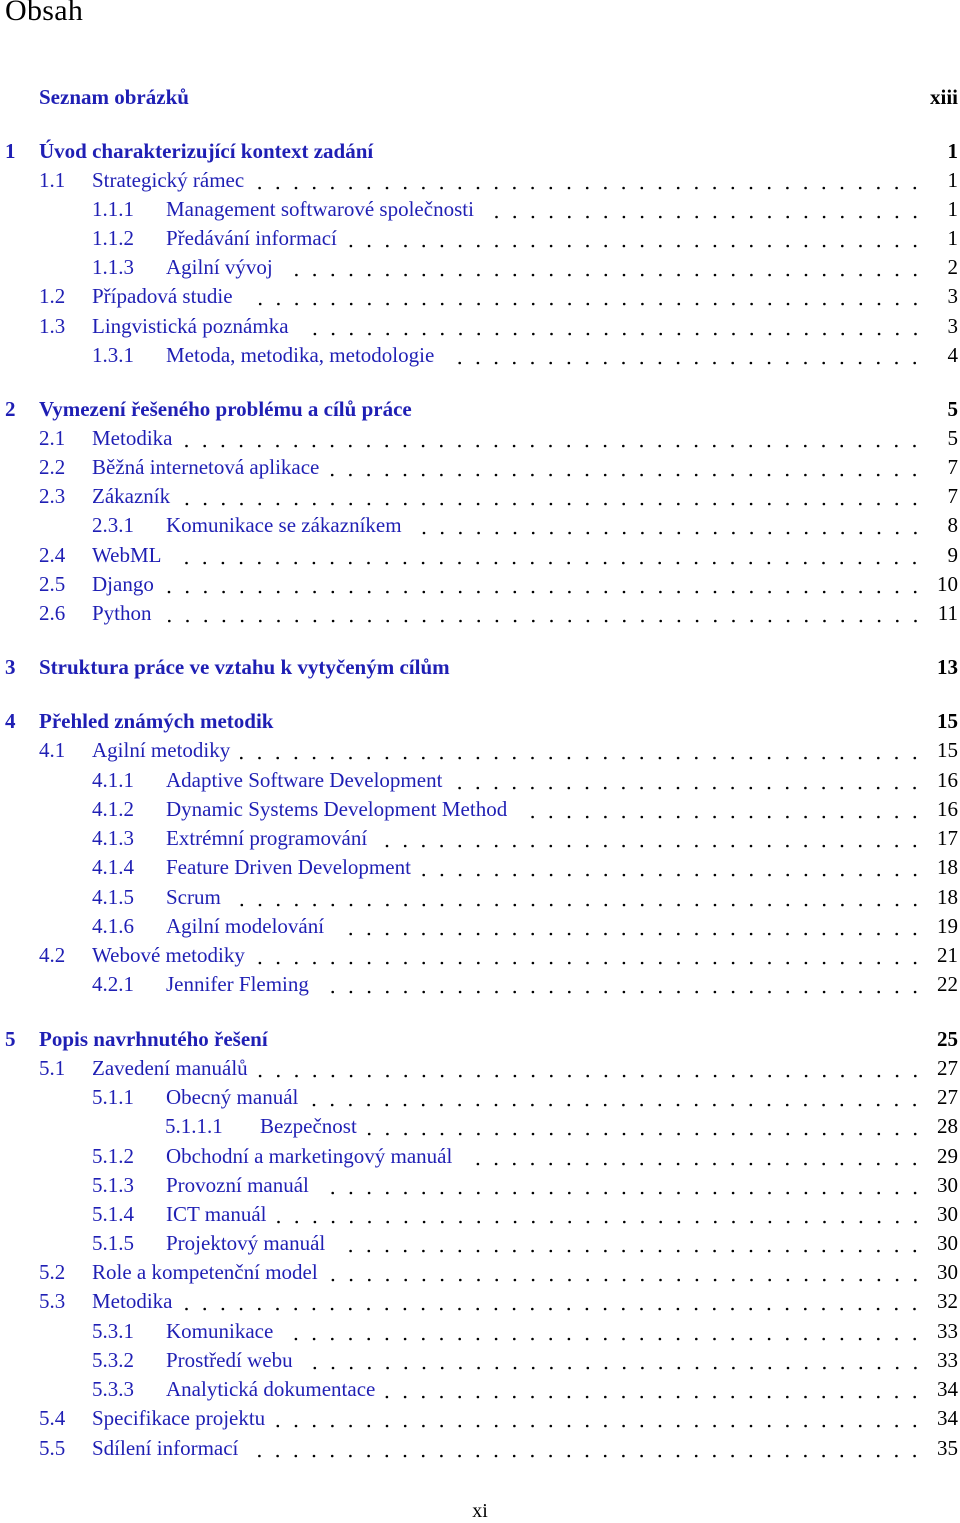  I want to click on toc-section-entry: 2.3 Zákazník 7, so click(480, 496).